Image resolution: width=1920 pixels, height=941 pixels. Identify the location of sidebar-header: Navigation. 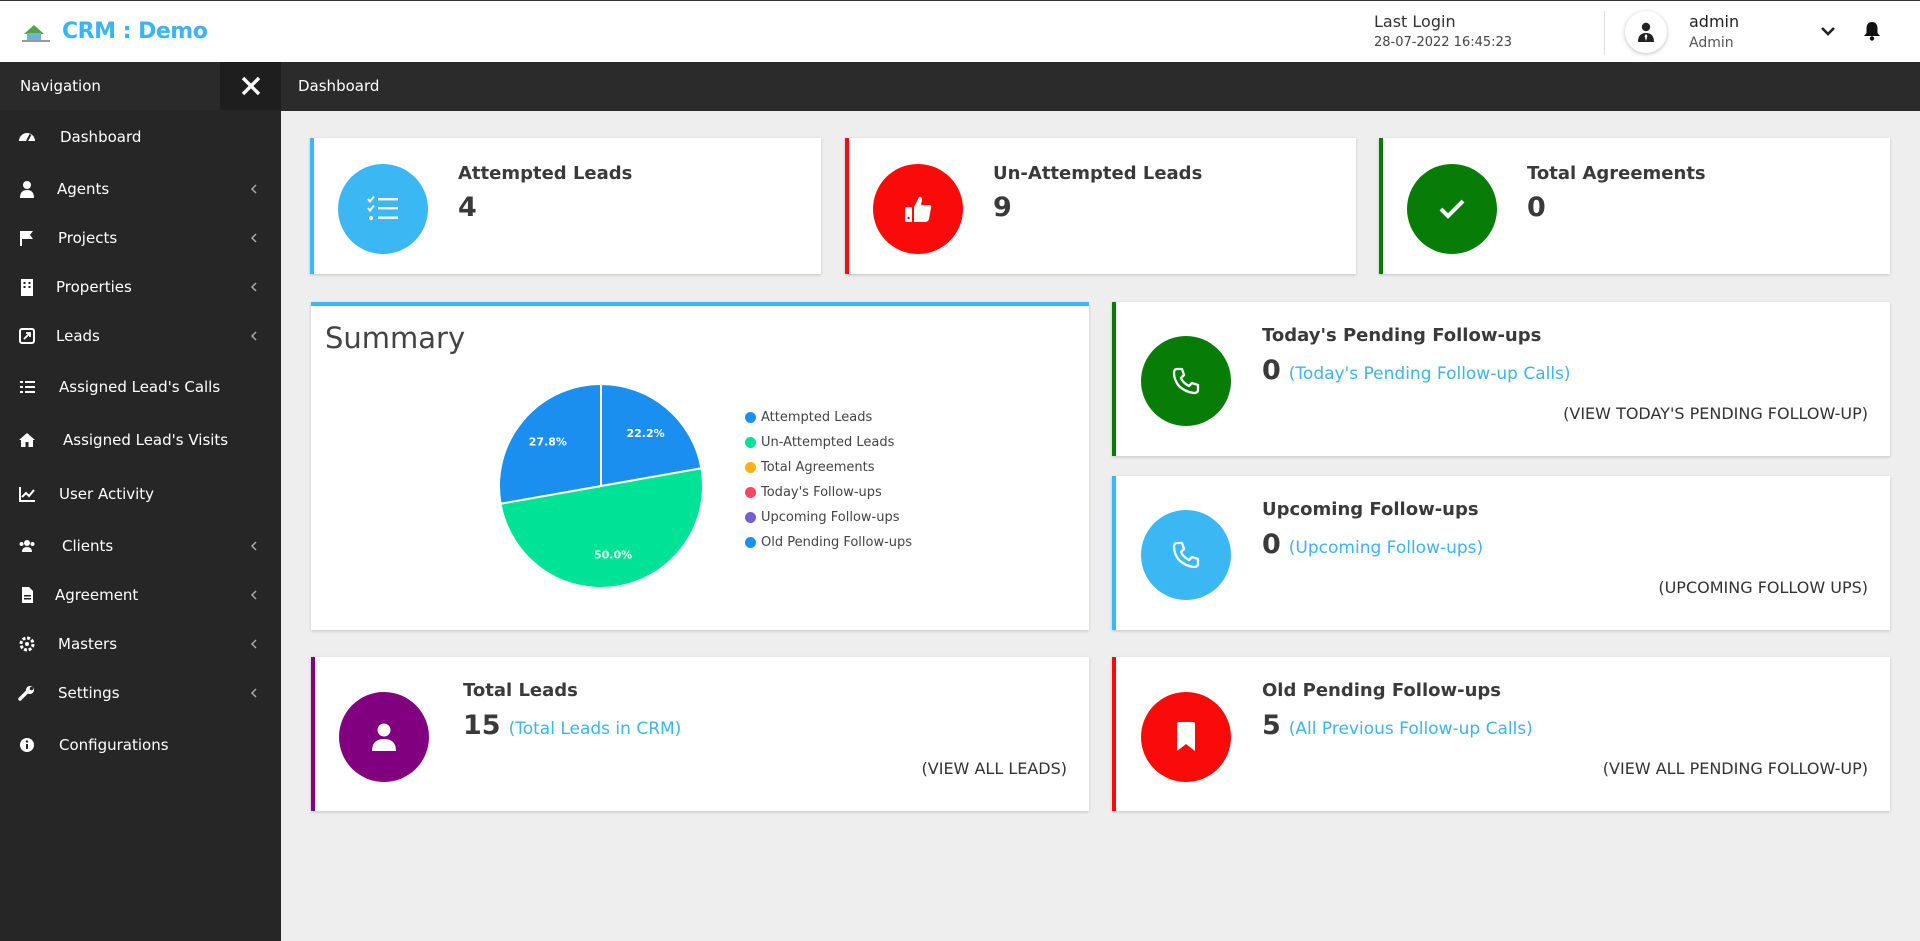
(140, 86).